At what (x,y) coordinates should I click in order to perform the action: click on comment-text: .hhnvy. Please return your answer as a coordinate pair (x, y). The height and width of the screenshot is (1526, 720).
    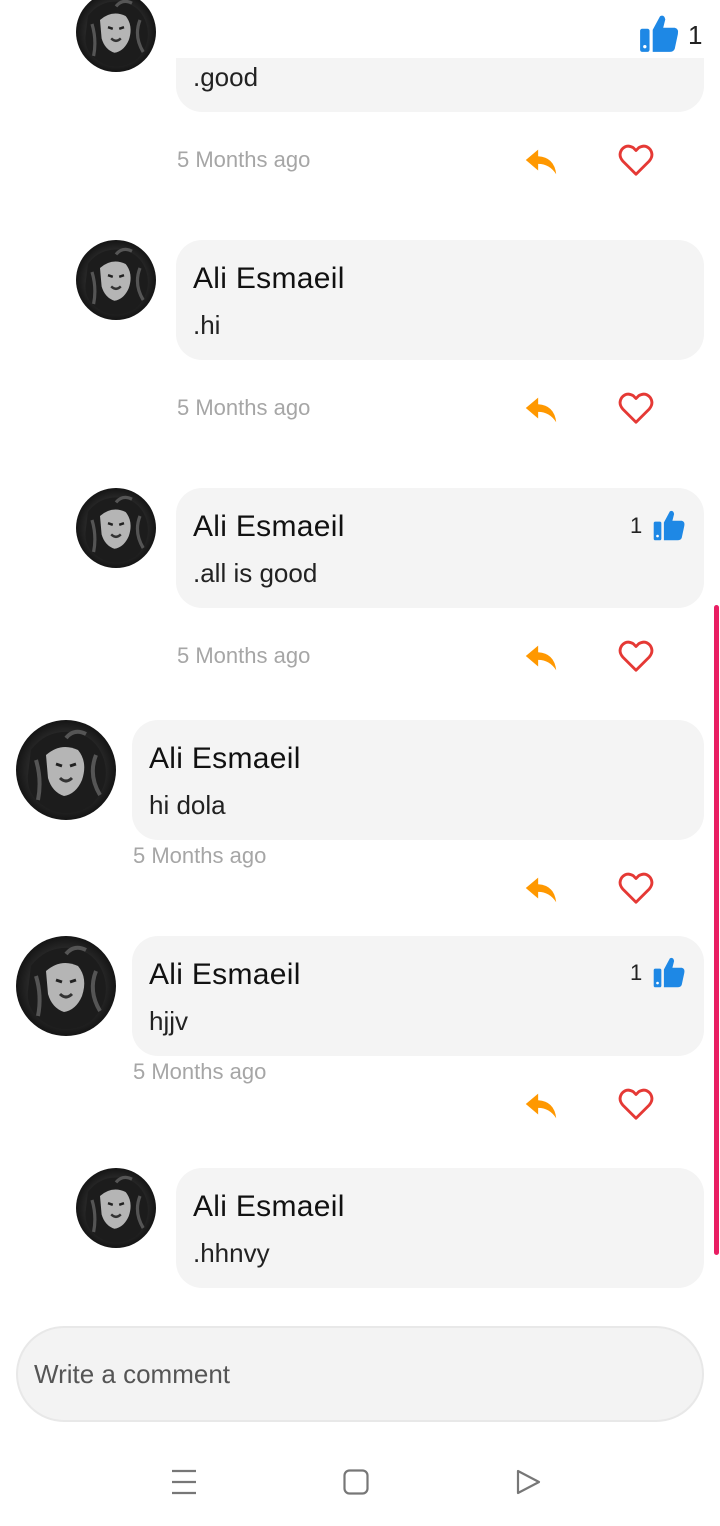
    Looking at the image, I should click on (231, 1253).